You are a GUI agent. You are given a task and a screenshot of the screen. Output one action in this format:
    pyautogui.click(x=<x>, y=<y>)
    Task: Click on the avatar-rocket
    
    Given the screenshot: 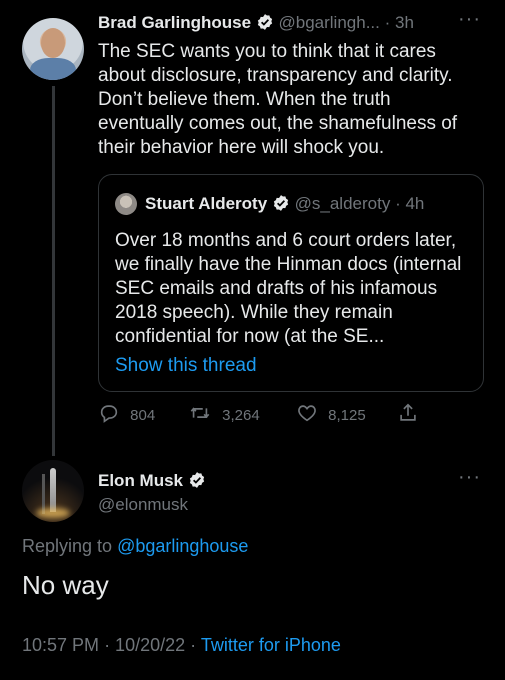 What is the action you would take?
    pyautogui.click(x=53, y=490)
    